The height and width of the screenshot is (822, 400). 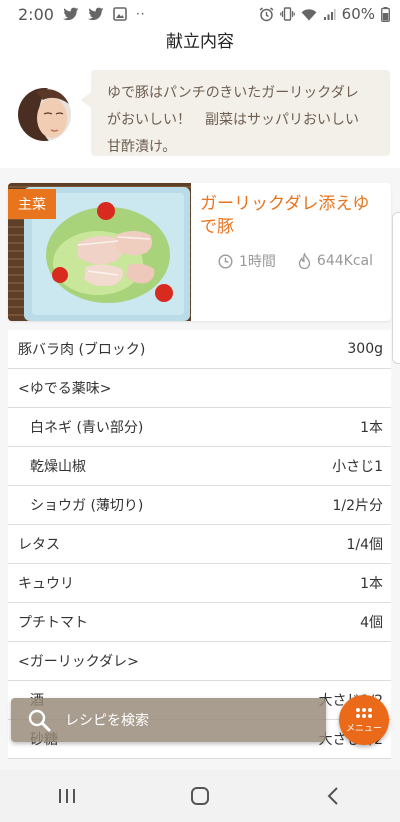 What do you see at coordinates (78, 662) in the screenshot?
I see `ingredient-name: <ガーリックダレ>` at bounding box center [78, 662].